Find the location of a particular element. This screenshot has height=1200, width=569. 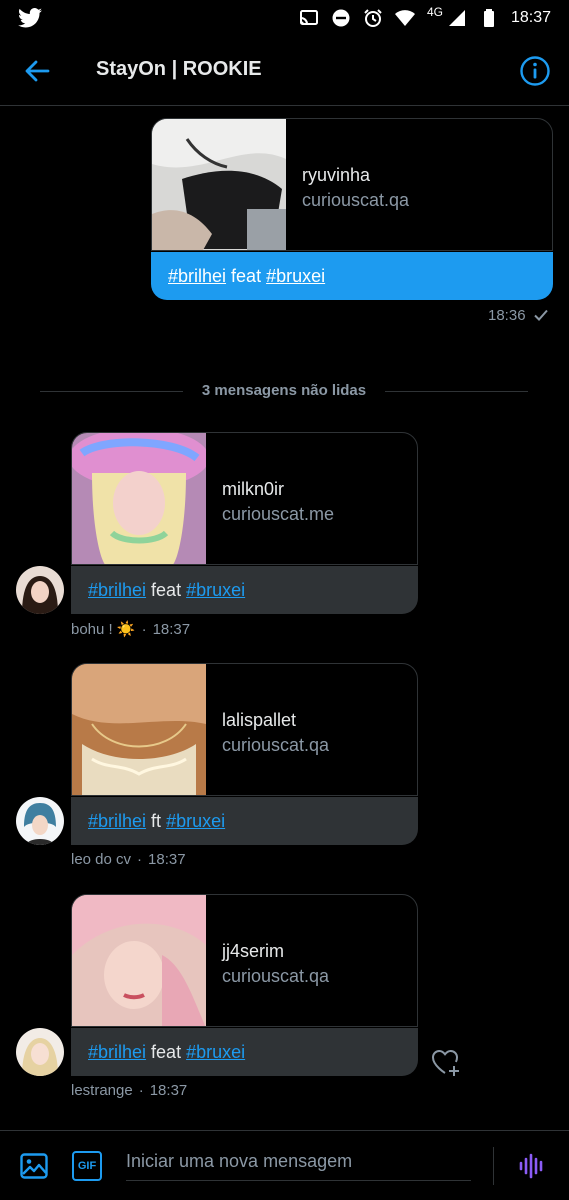

info-icon is located at coordinates (535, 71).